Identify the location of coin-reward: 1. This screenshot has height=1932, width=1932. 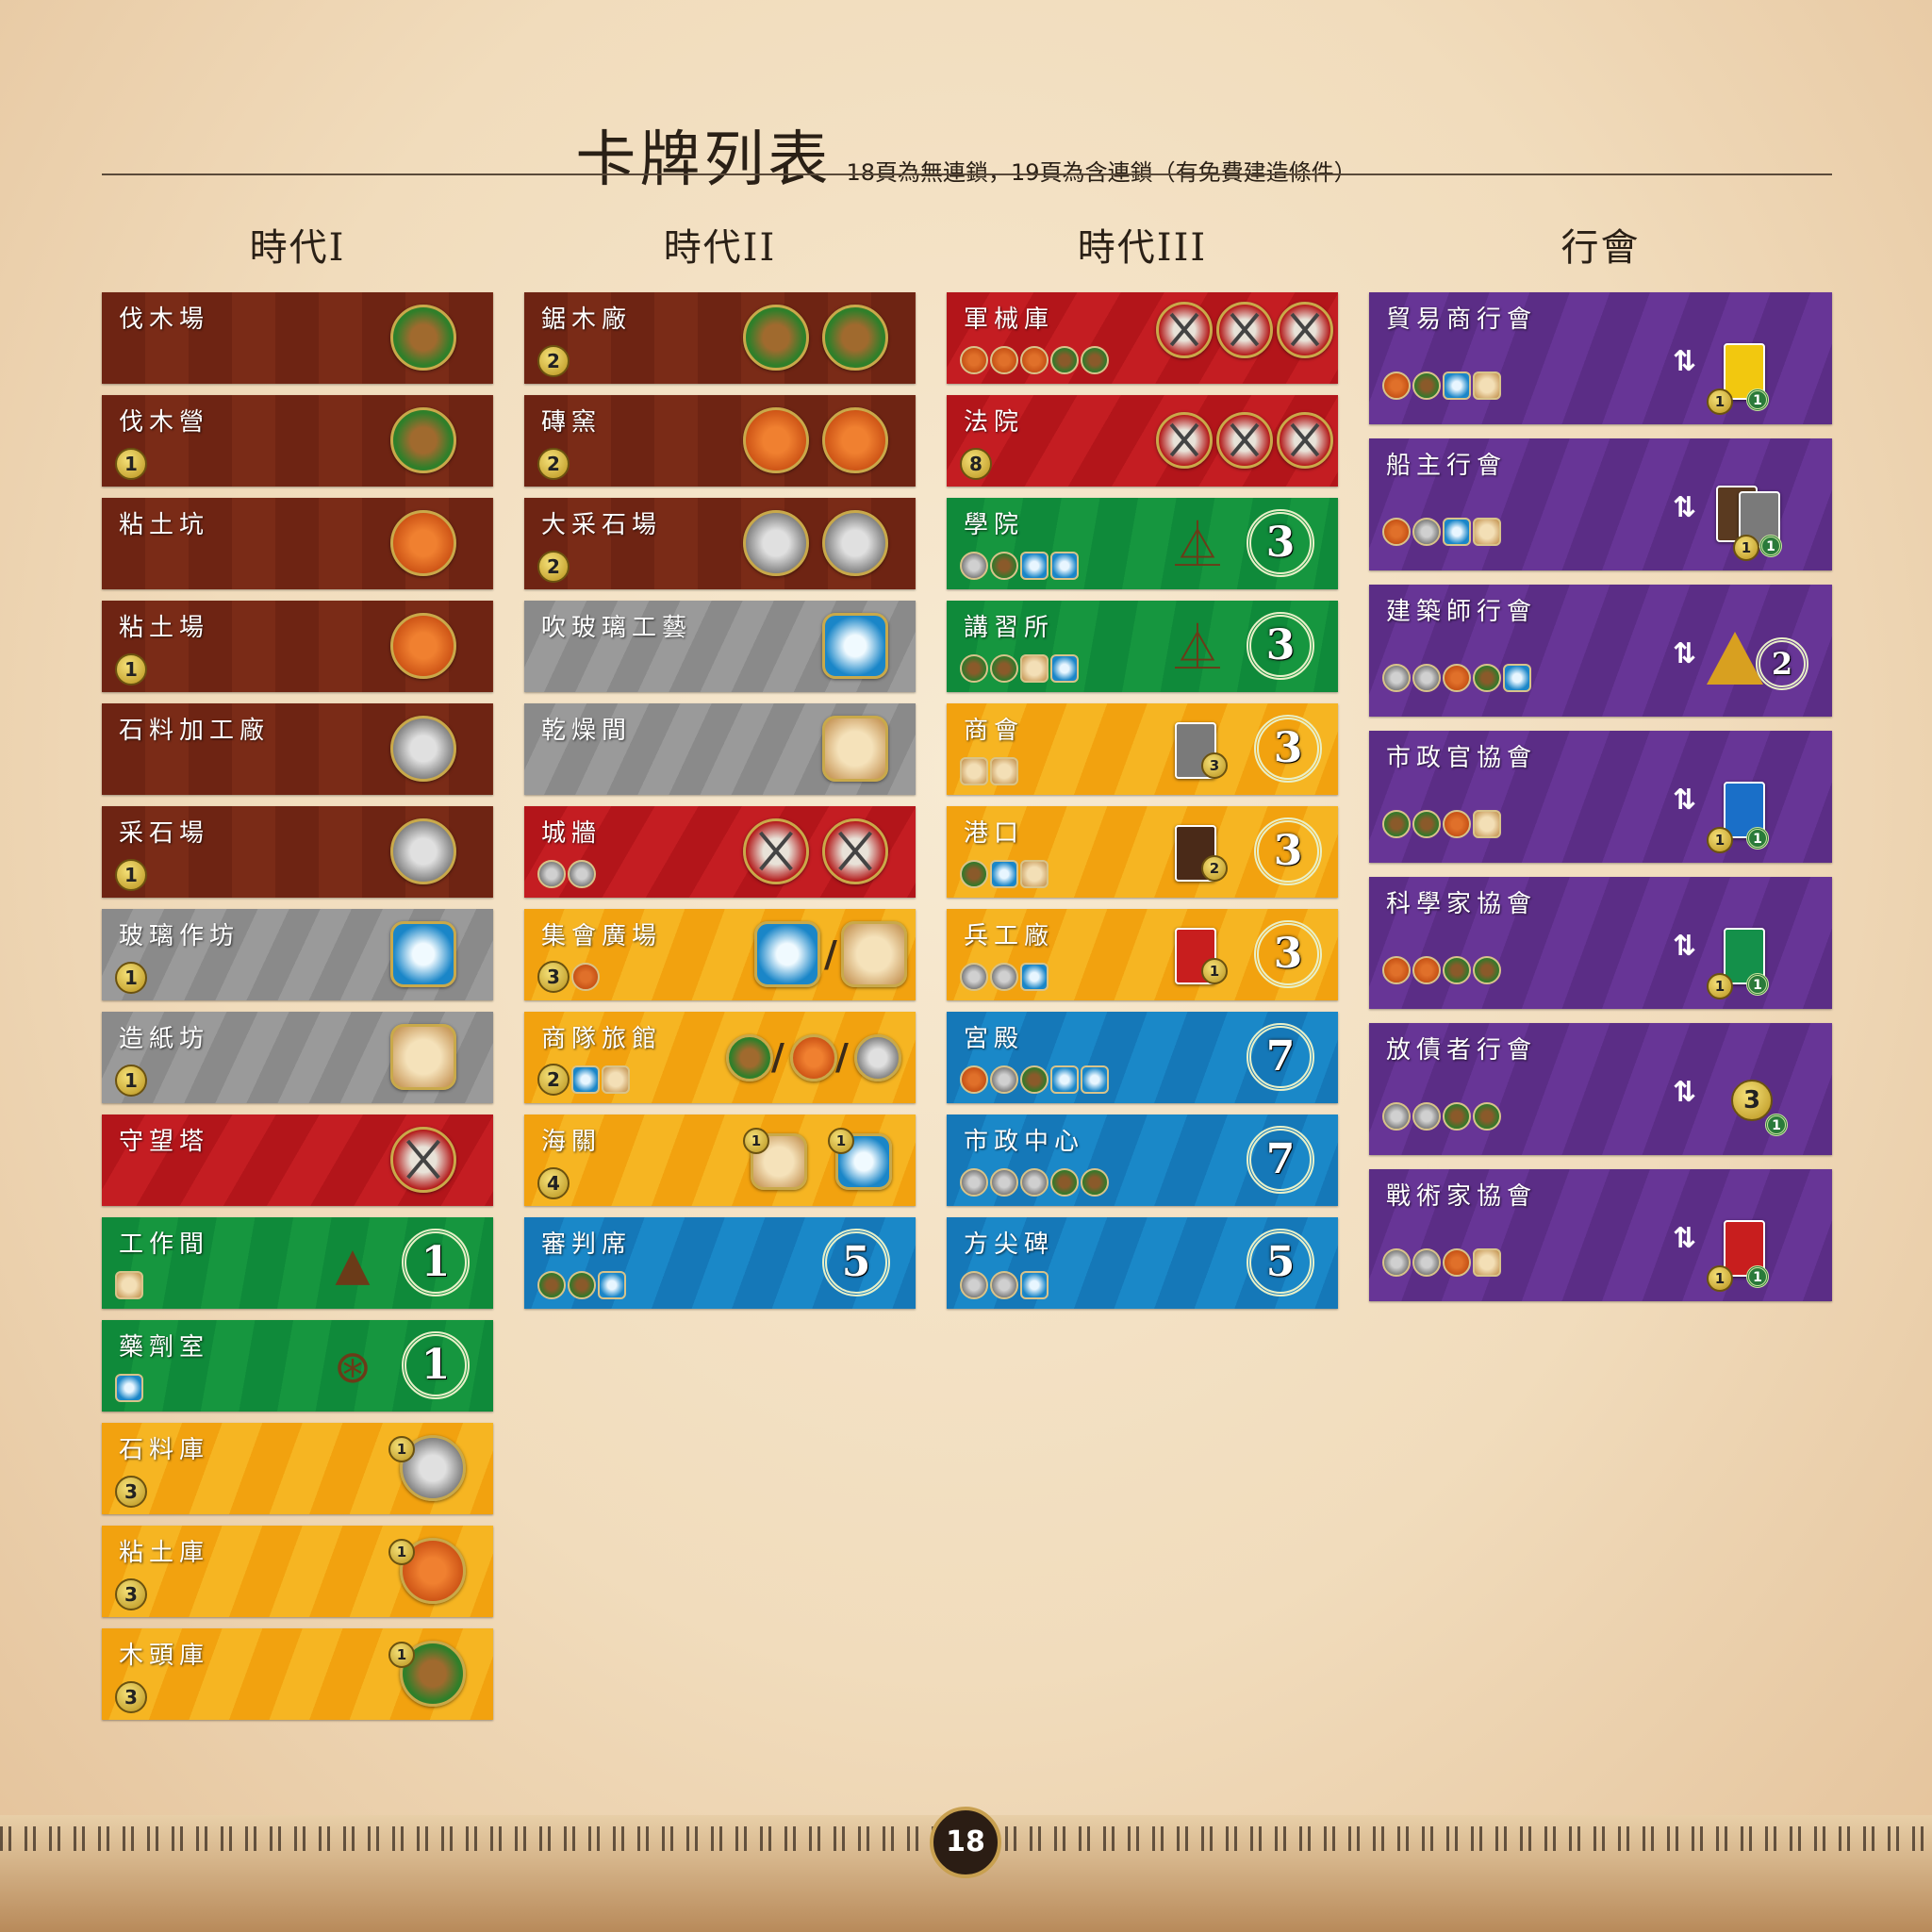
(1720, 840).